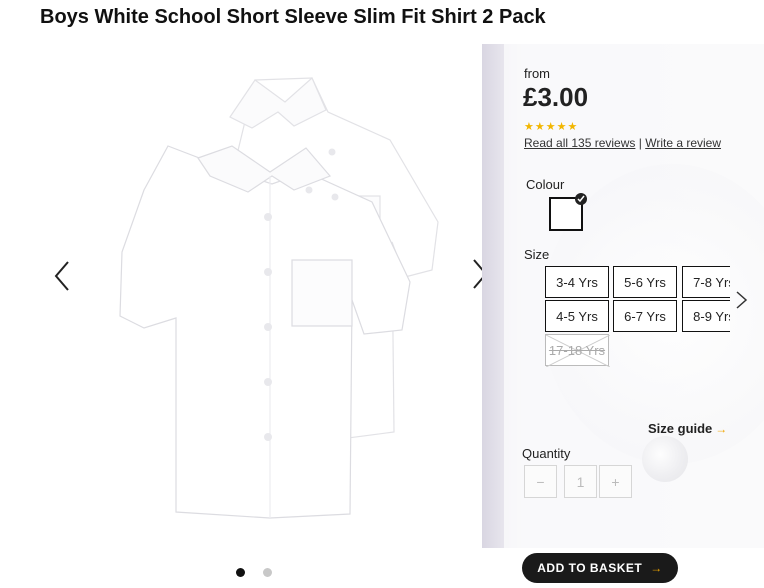 This screenshot has width=764, height=588. What do you see at coordinates (577, 316) in the screenshot?
I see `size-option: 4-5 Yrs` at bounding box center [577, 316].